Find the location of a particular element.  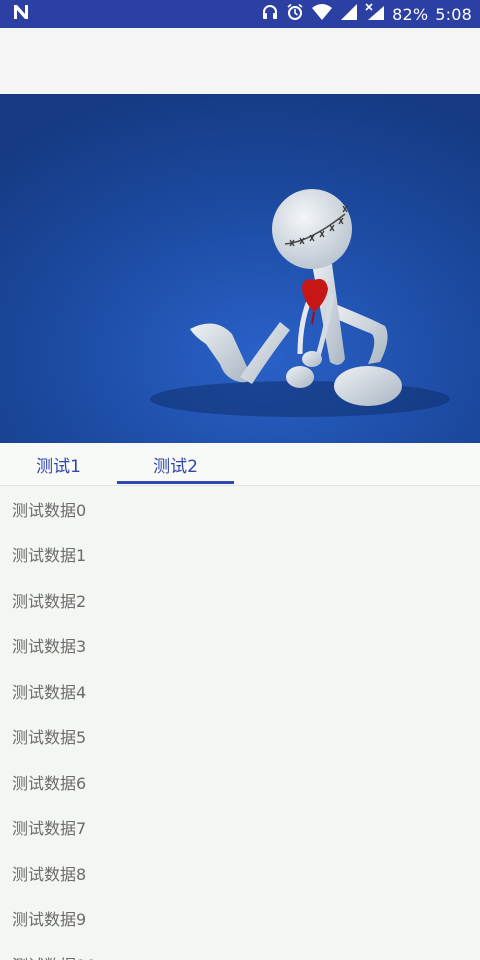

list-item: 测试数据2 is located at coordinates (240, 600).